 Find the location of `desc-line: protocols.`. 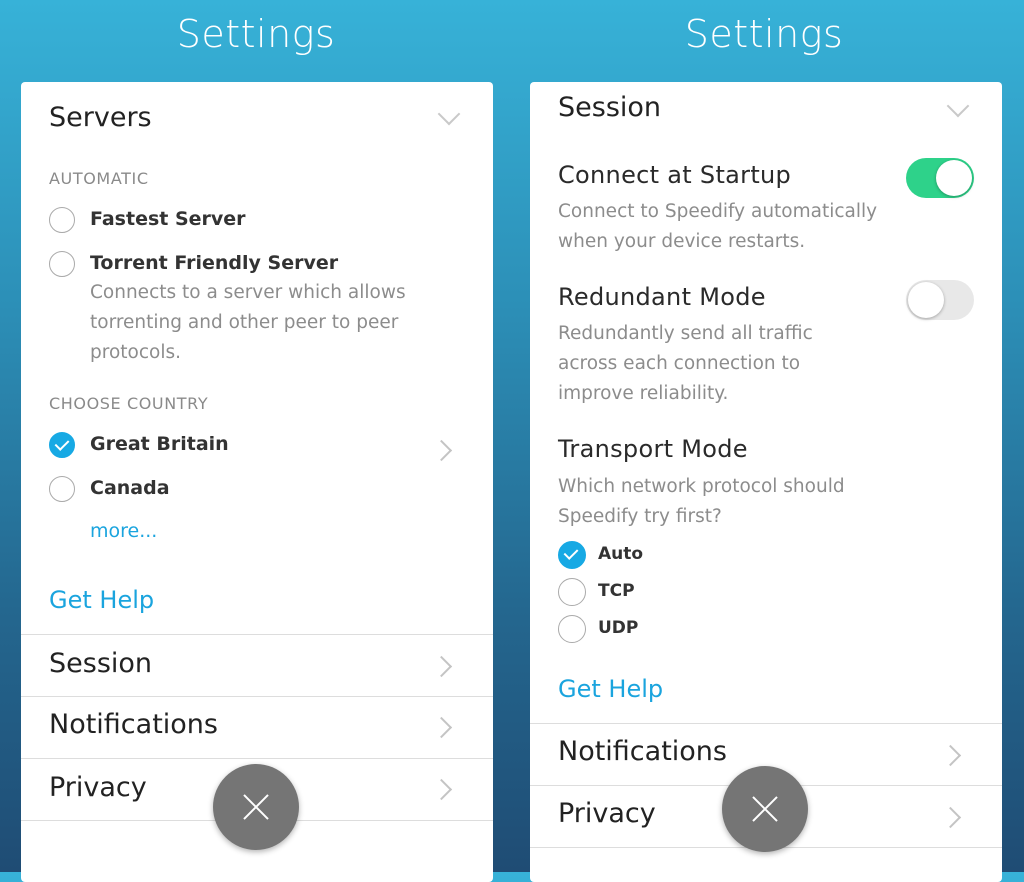

desc-line: protocols. is located at coordinates (135, 352).